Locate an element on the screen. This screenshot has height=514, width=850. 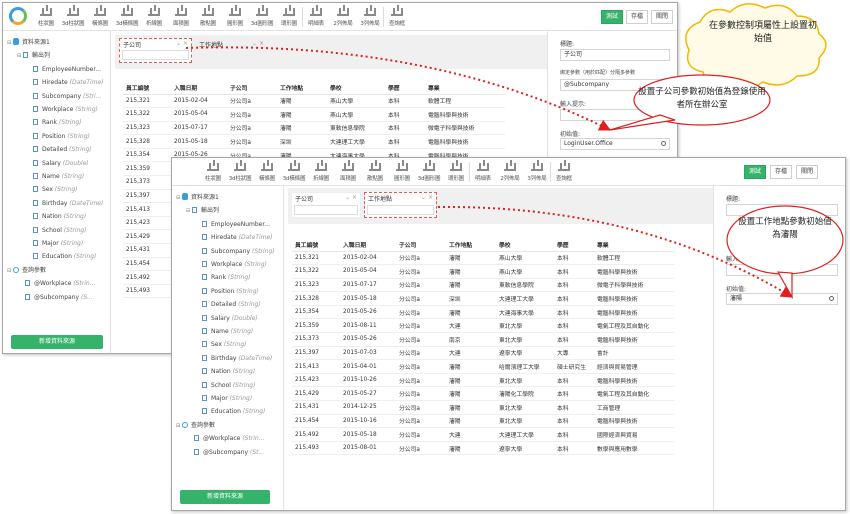
arrow-to-subcompany-init is located at coordinates (398, 88).